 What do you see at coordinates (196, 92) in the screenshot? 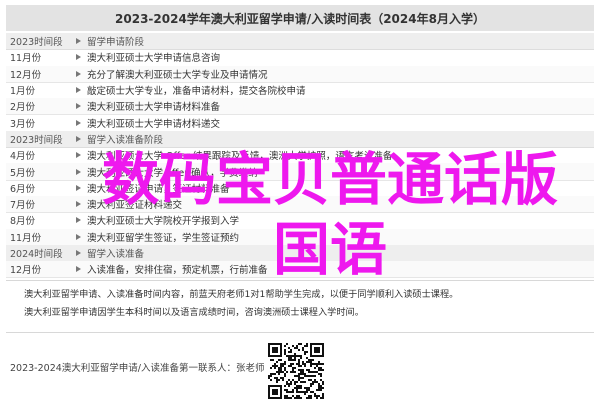
I see `event-text: 敲定硕士大学专业，准备申请材料，提交各院校申请` at bounding box center [196, 92].